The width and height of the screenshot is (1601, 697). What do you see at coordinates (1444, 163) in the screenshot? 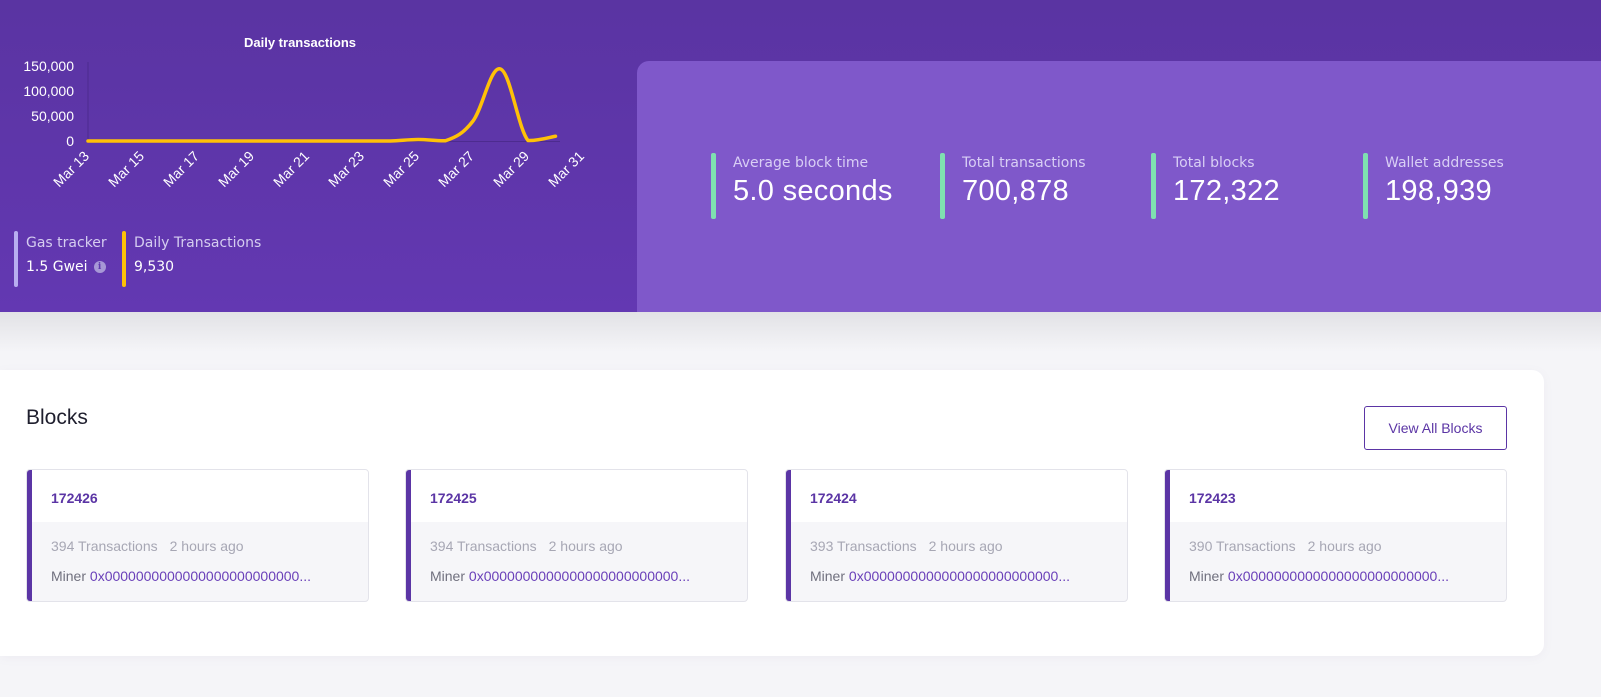
I see `stat-label: Wallet addresses` at bounding box center [1444, 163].